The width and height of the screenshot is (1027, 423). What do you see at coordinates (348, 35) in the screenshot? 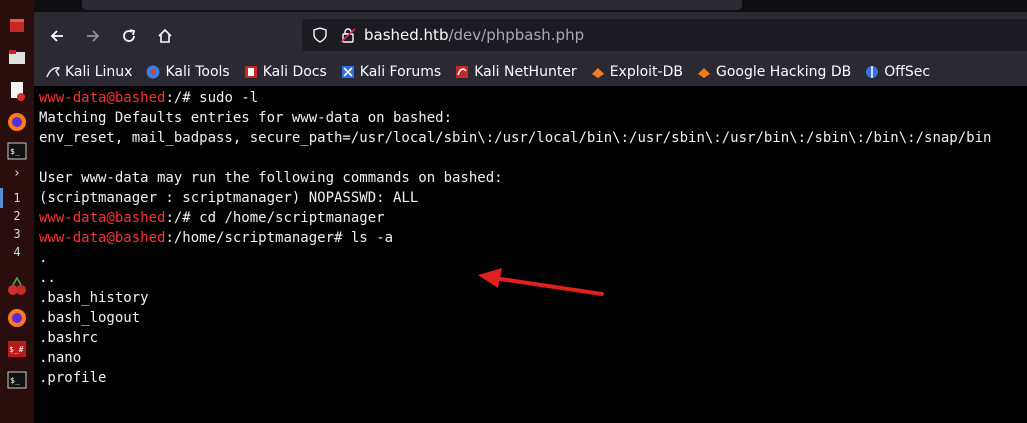
I see `insecure-lock-icon` at bounding box center [348, 35].